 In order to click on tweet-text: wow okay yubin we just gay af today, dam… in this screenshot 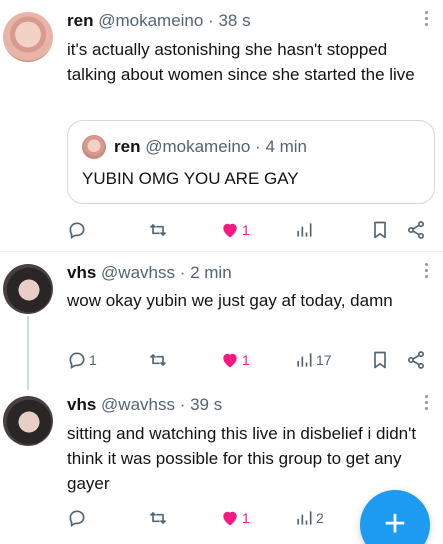, I will do `click(230, 300)`.